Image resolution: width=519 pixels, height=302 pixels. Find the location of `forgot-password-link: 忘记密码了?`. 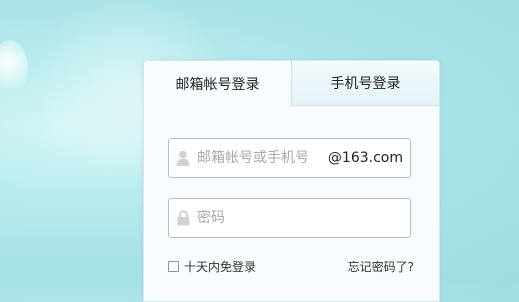

forgot-password-link: 忘记密码了? is located at coordinates (381, 266).